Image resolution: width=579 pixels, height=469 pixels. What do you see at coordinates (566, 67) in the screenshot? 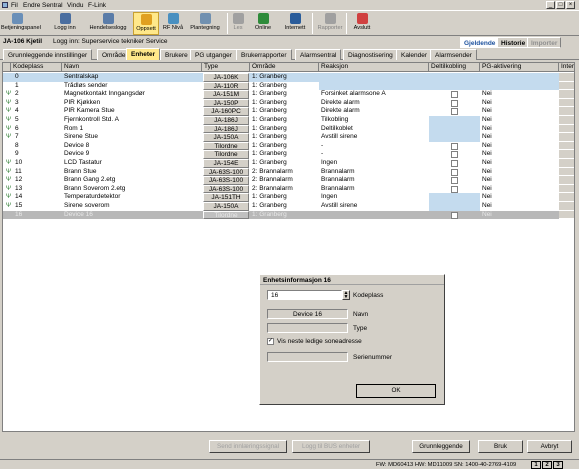
I see `column-header-inter: Inter` at bounding box center [566, 67].